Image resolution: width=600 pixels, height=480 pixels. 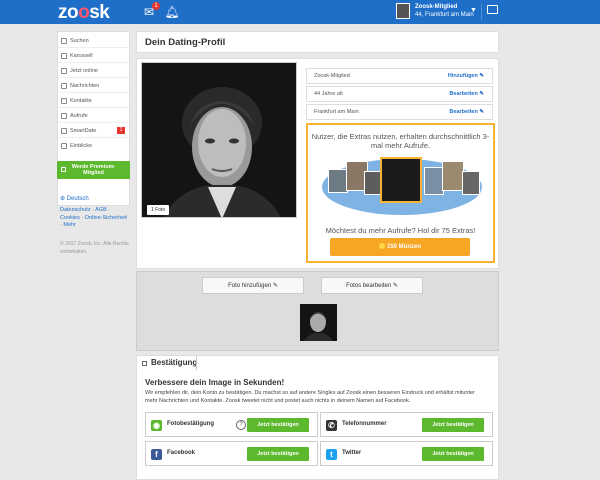 What do you see at coordinates (436, 7) in the screenshot?
I see `user-name: Zoosk-Mitglied` at bounding box center [436, 7].